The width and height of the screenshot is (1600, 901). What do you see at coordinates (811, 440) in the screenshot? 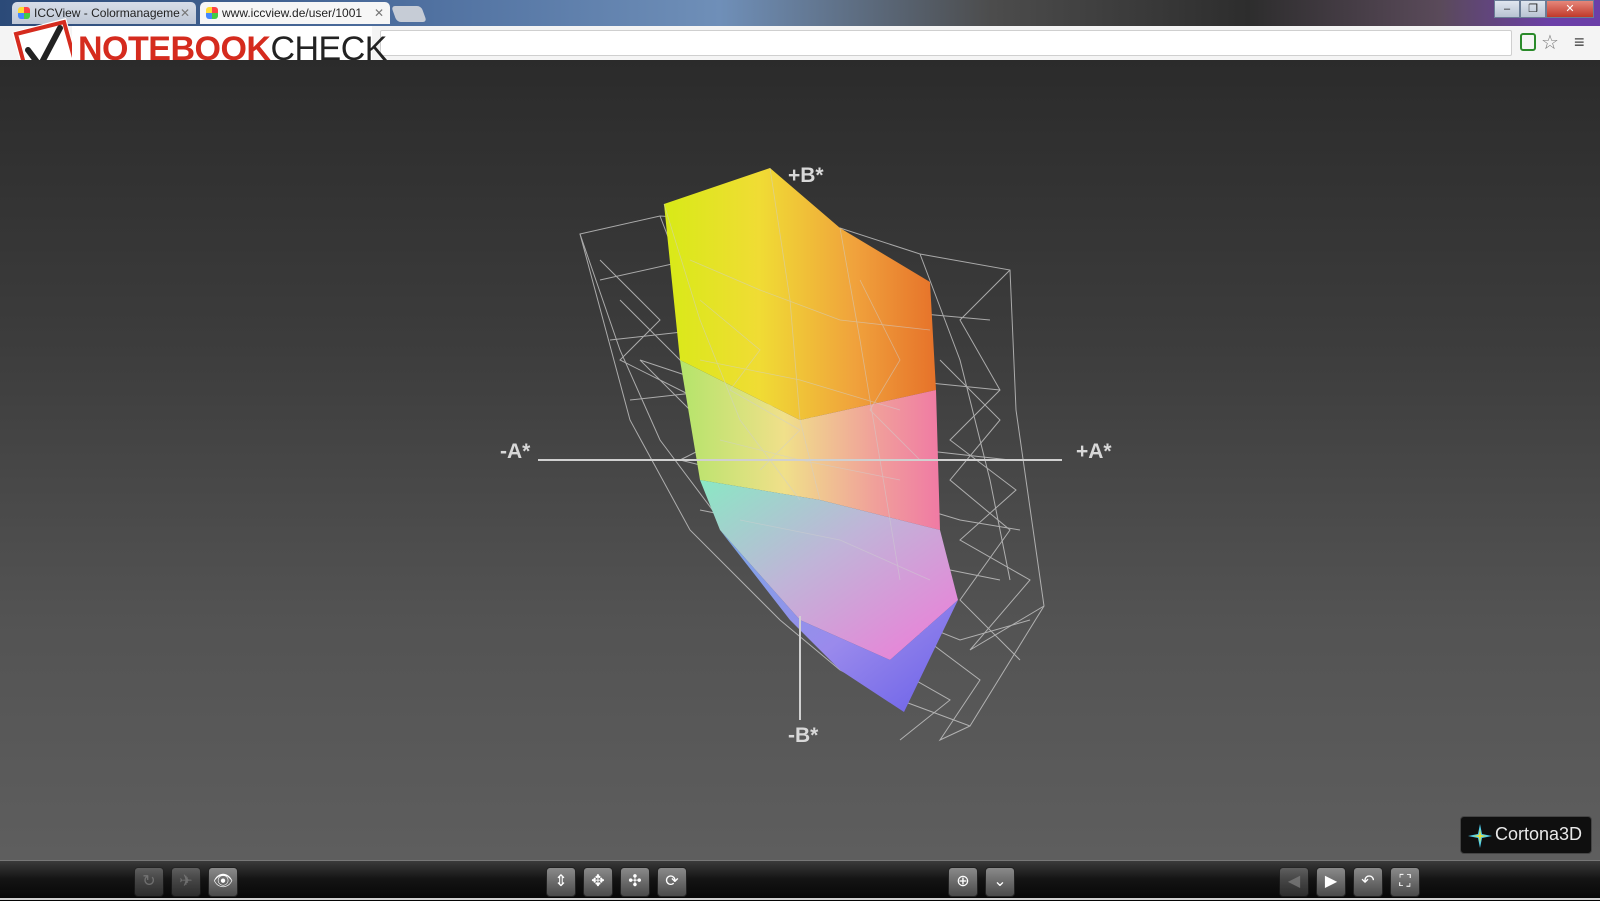
I see `gamut-solid` at bounding box center [811, 440].